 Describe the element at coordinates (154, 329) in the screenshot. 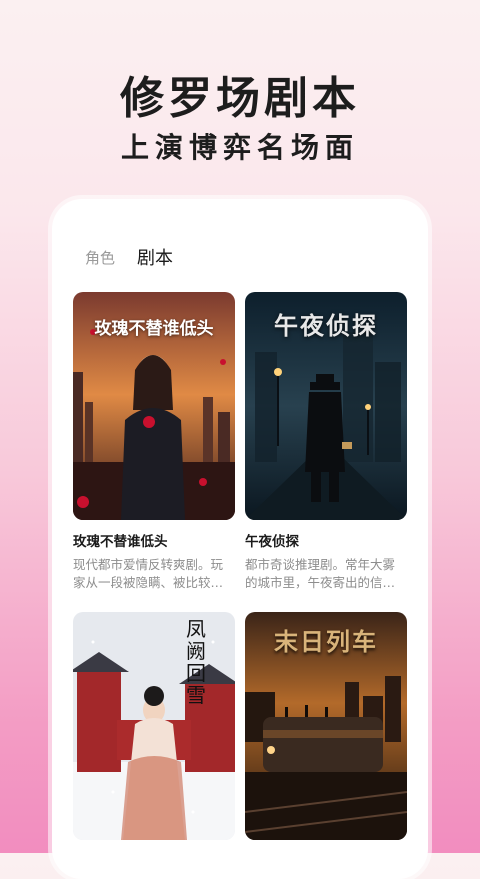

I see `poster-title: 玫瑰不替谁低头` at that location.